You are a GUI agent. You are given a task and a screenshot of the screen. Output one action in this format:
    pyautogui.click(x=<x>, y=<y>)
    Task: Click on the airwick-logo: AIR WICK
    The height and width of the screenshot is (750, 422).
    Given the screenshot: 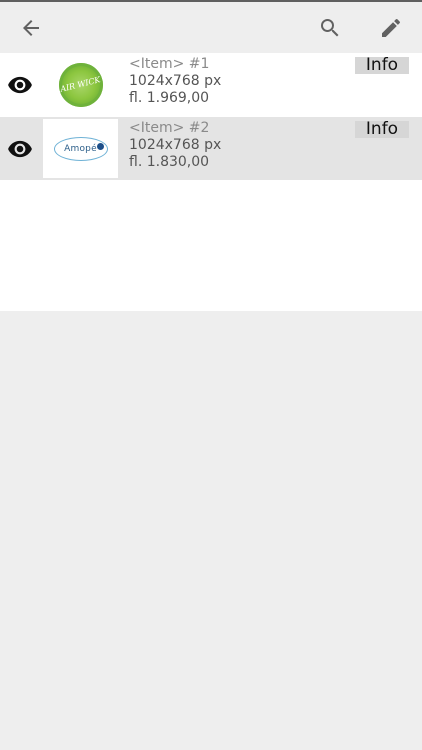 What is the action you would take?
    pyautogui.click(x=80, y=84)
    